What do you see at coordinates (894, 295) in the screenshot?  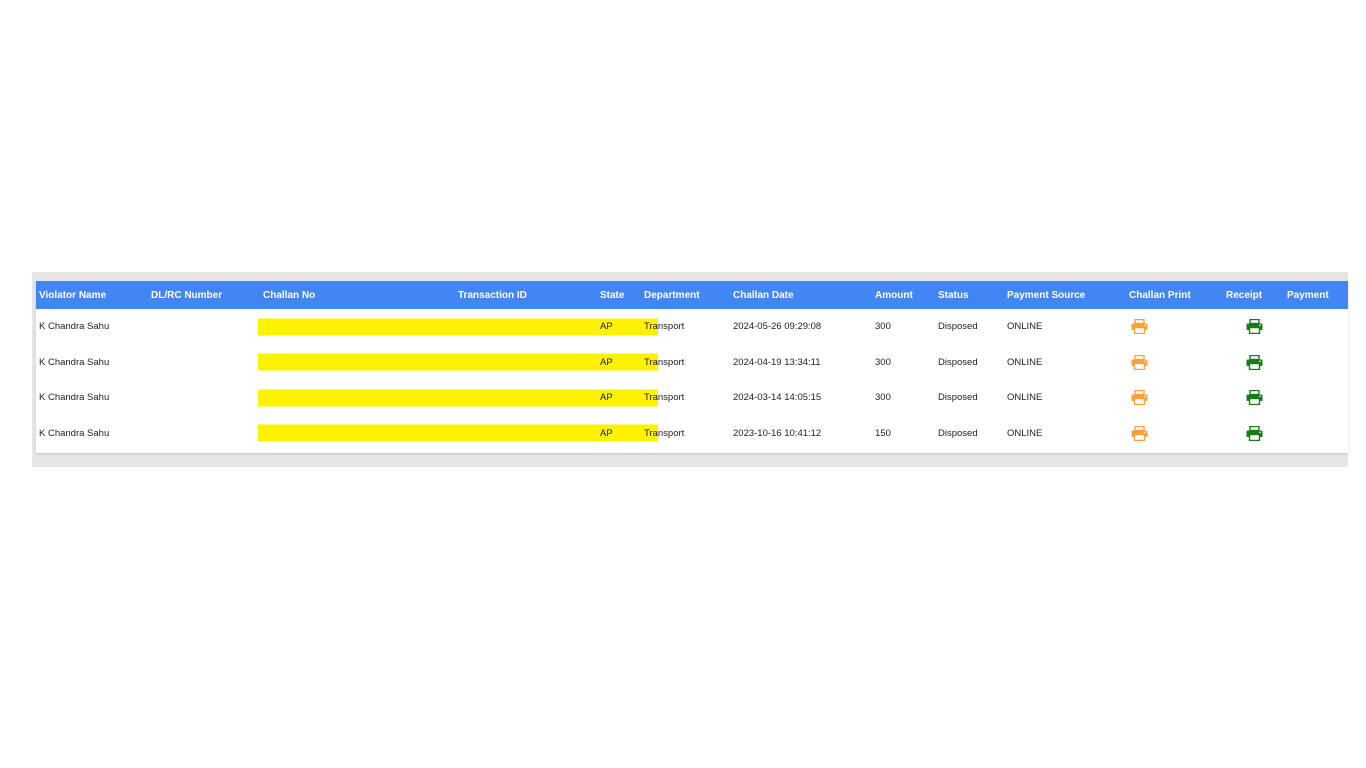 I see `header-amount: Amount` at bounding box center [894, 295].